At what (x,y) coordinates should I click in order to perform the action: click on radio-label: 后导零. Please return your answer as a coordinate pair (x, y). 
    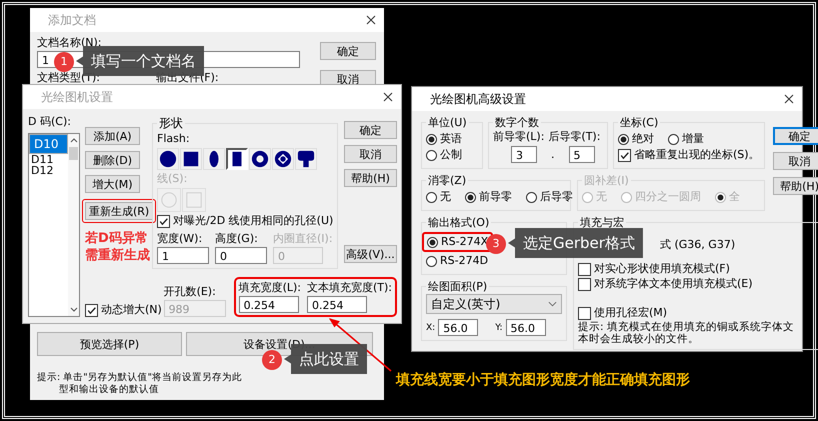
    Looking at the image, I should click on (556, 197).